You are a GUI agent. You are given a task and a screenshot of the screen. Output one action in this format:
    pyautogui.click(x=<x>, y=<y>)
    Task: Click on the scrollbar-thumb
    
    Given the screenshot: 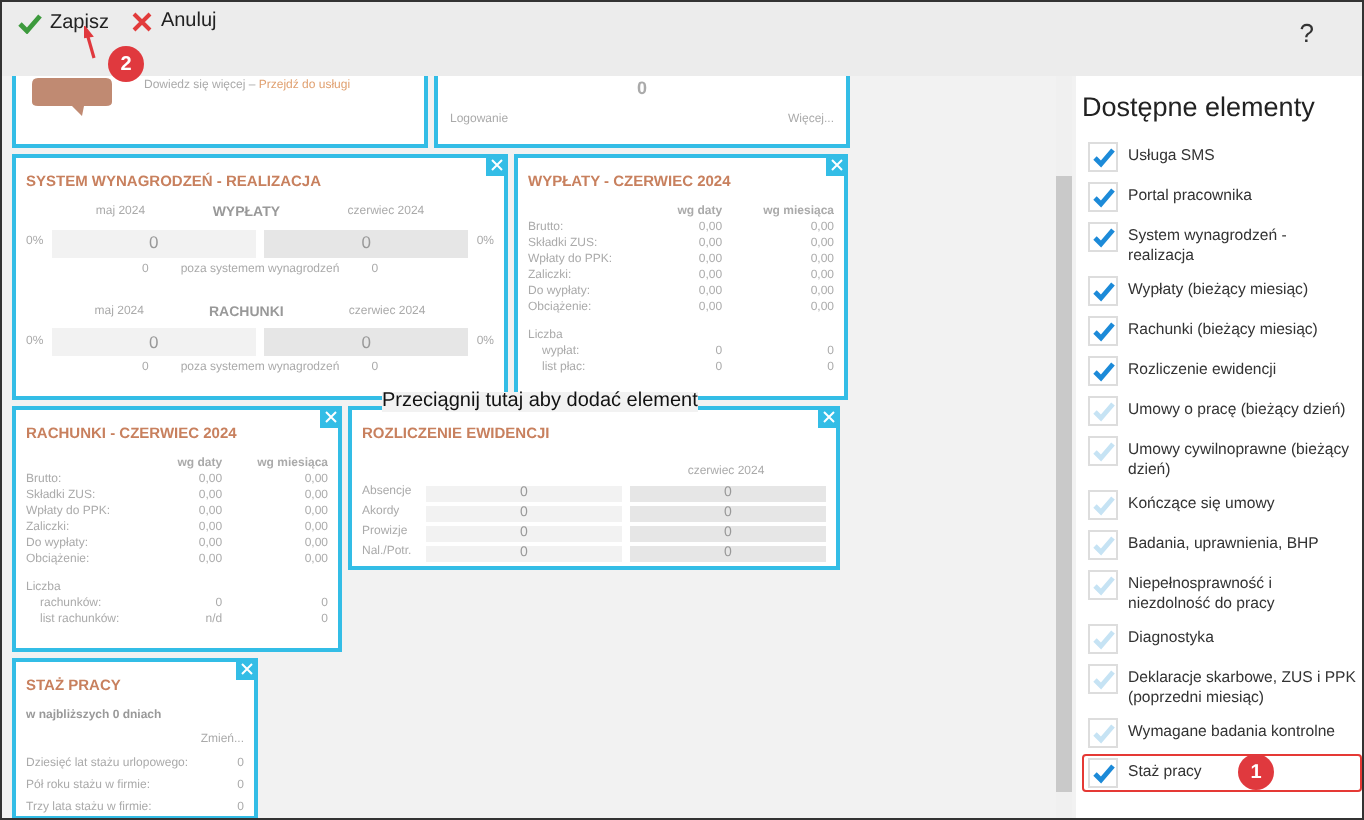 What is the action you would take?
    pyautogui.click(x=1064, y=484)
    